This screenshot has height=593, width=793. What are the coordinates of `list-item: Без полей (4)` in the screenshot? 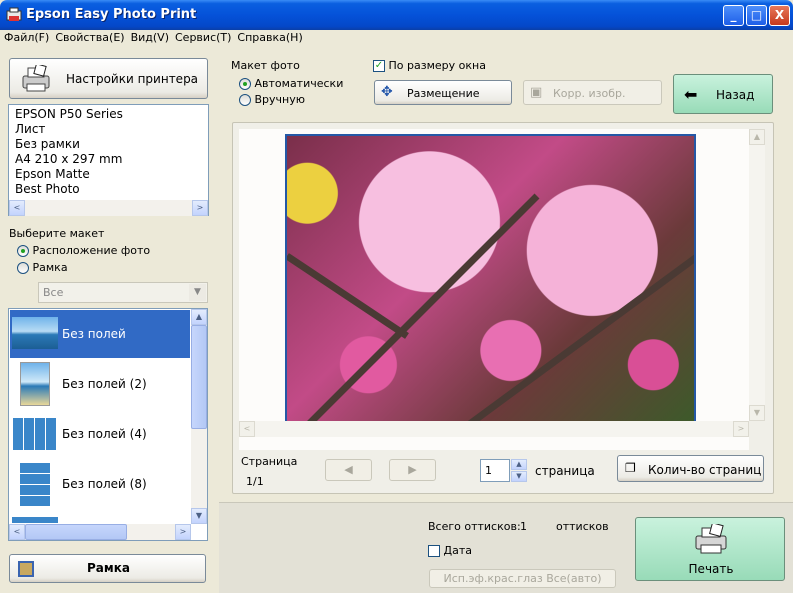 It's located at (100, 434).